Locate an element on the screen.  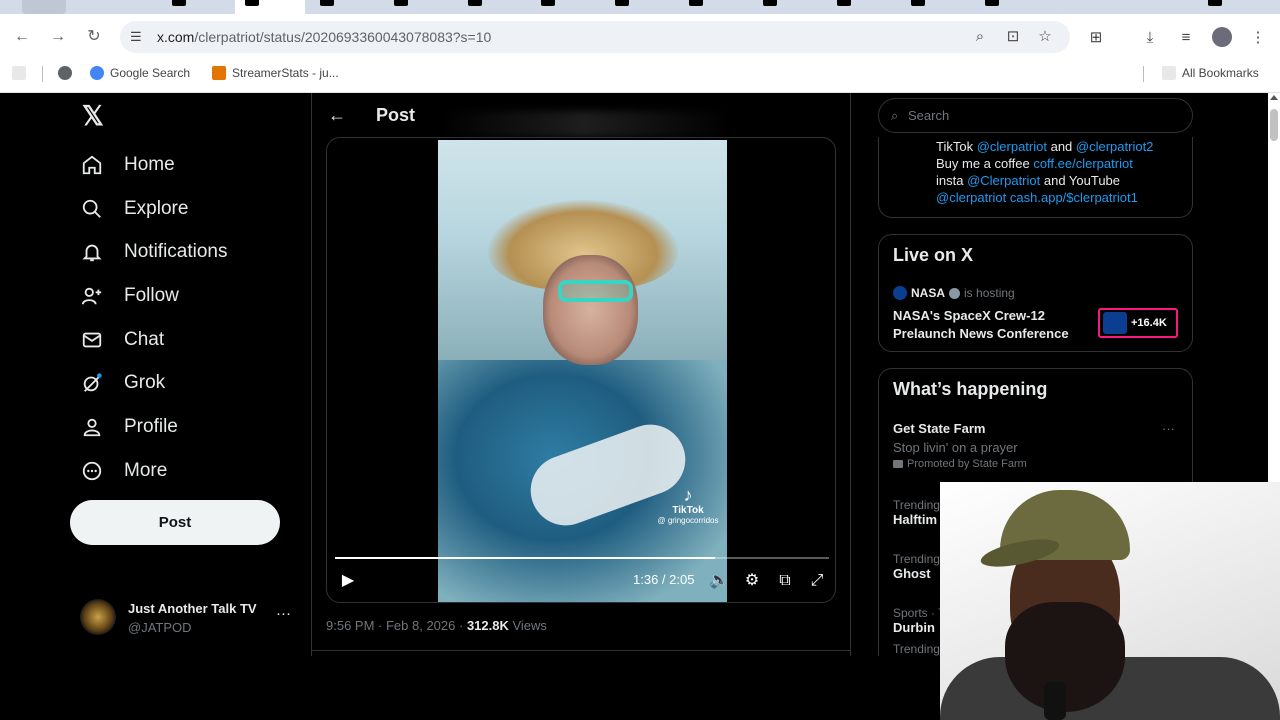
happening-title: What’s happening is located at coordinates (970, 389).